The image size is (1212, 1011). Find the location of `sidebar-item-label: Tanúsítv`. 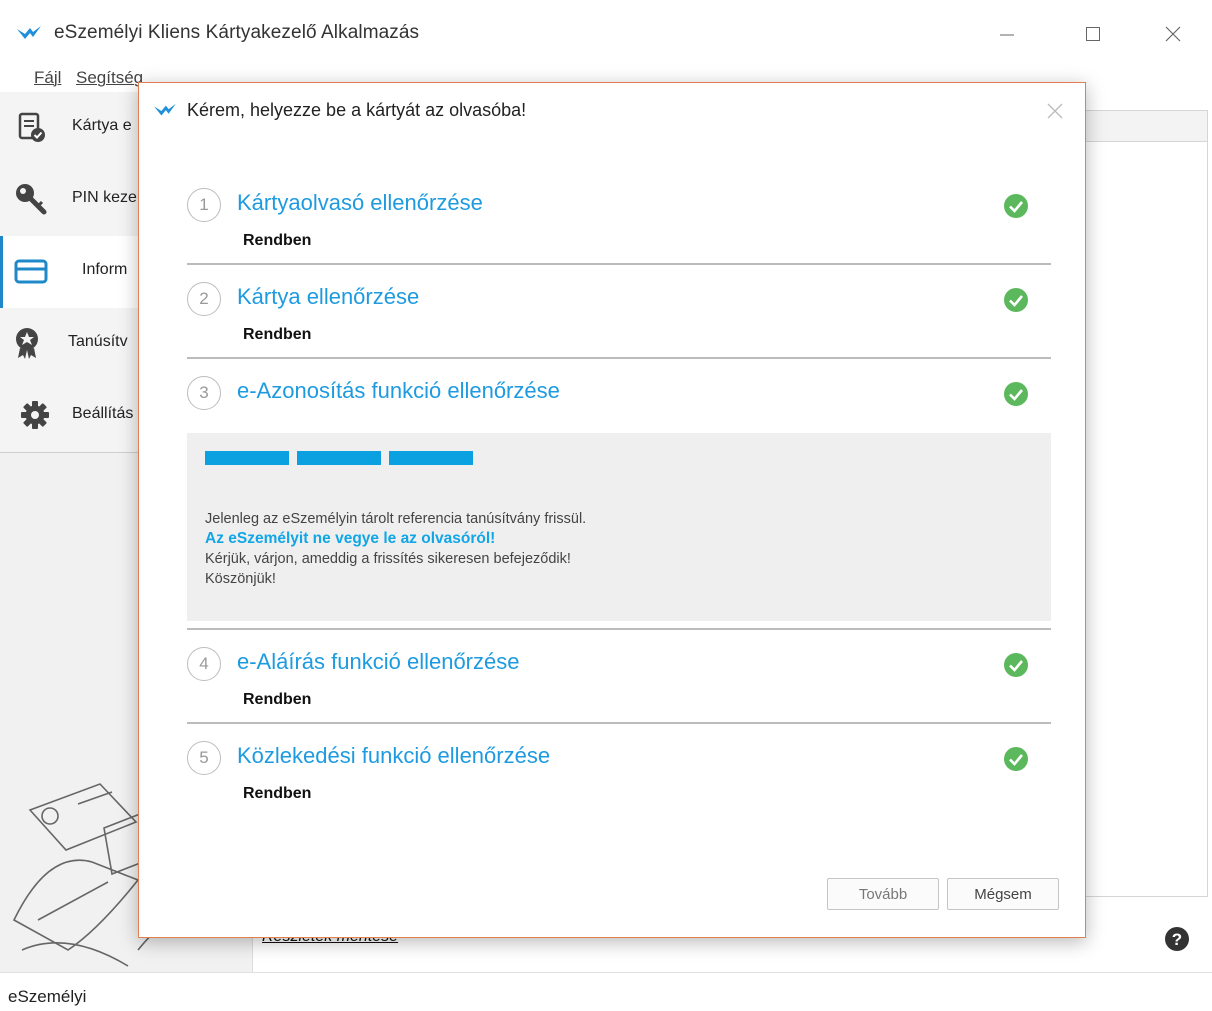

sidebar-item-label: Tanúsítv is located at coordinates (98, 341).